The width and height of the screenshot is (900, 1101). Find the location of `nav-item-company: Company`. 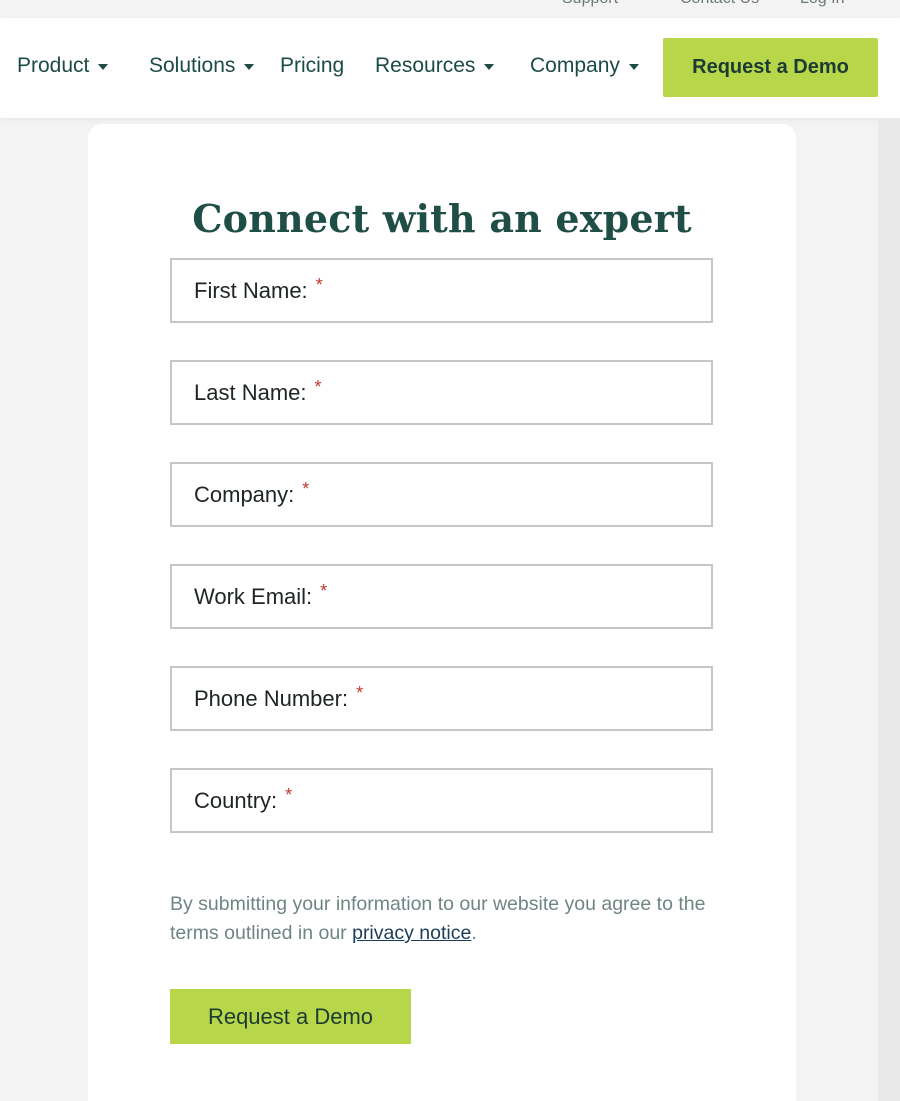

nav-item-company: Company is located at coordinates (584, 66).